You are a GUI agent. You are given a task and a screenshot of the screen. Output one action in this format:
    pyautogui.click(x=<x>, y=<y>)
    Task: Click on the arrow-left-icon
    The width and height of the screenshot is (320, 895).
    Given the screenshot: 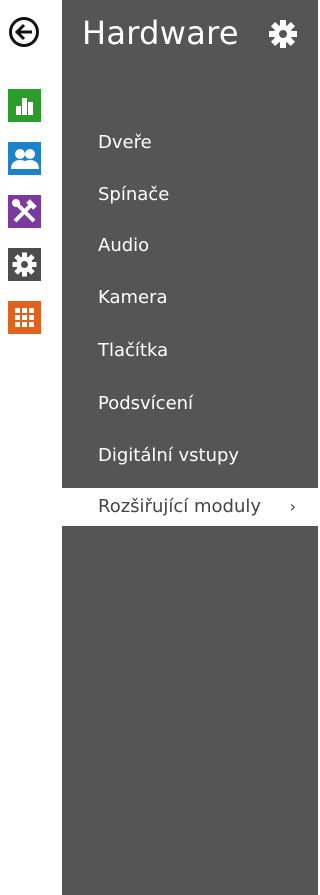 What is the action you would take?
    pyautogui.click(x=23, y=32)
    